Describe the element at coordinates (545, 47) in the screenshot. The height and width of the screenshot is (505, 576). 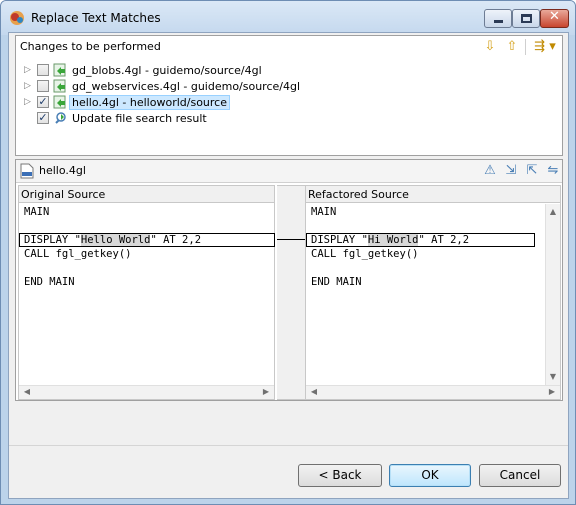
I see `filter-menu-icon: ⇶ ▾` at that location.